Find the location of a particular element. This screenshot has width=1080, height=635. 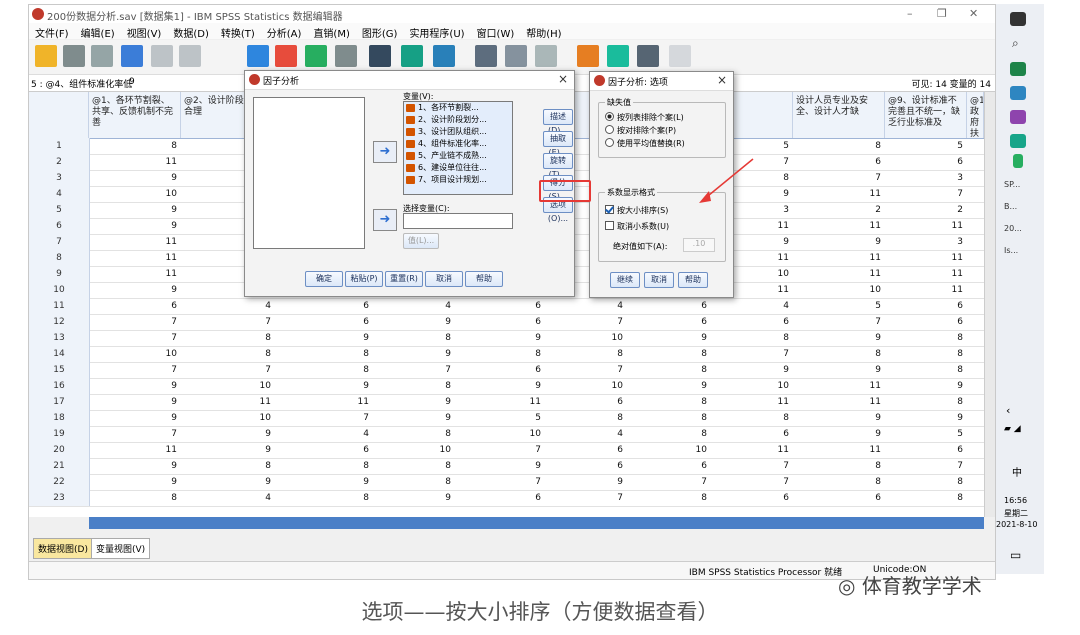

row-number: 12 is located at coordinates (59, 322).